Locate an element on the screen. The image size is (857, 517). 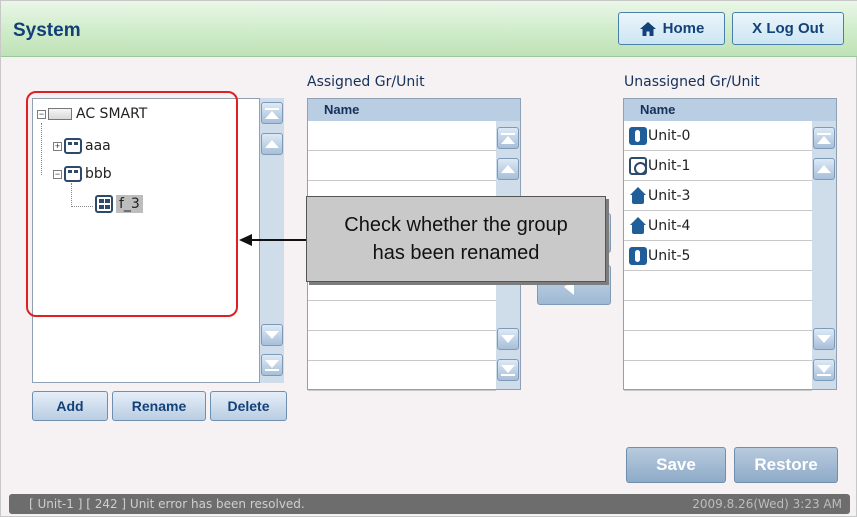
rename-button: Rename is located at coordinates (159, 406).